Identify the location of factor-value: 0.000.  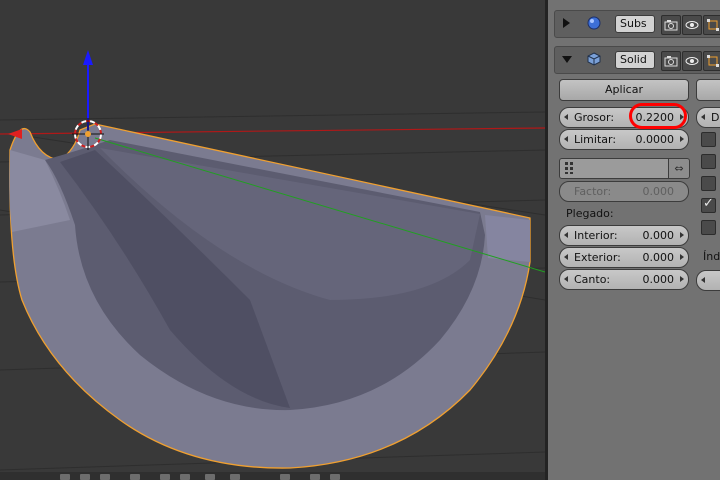
(658, 191).